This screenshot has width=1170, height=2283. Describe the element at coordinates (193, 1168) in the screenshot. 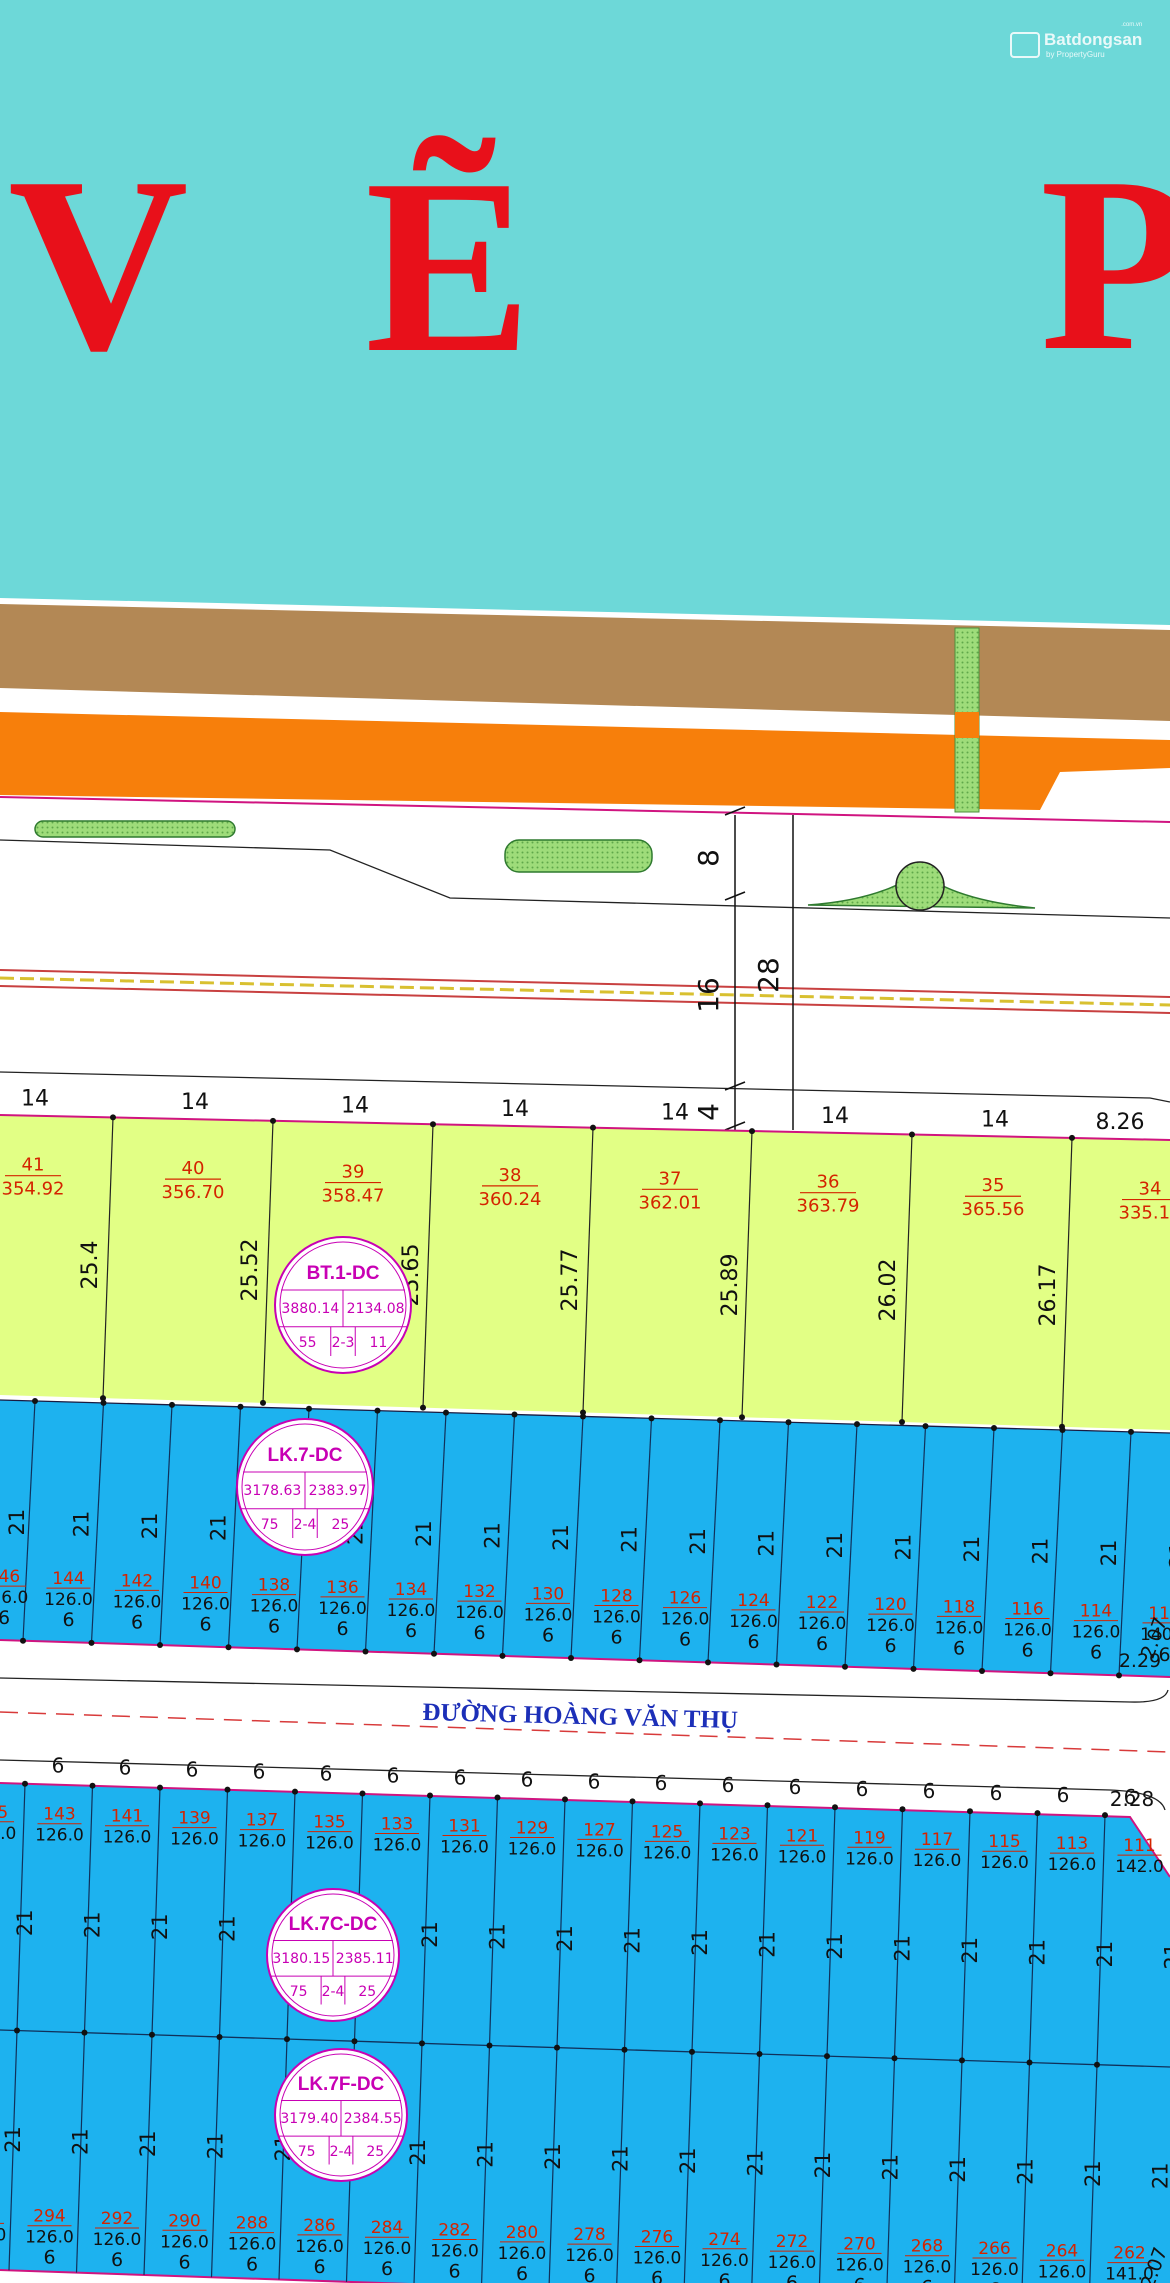

I see `lot-id: 40` at that location.